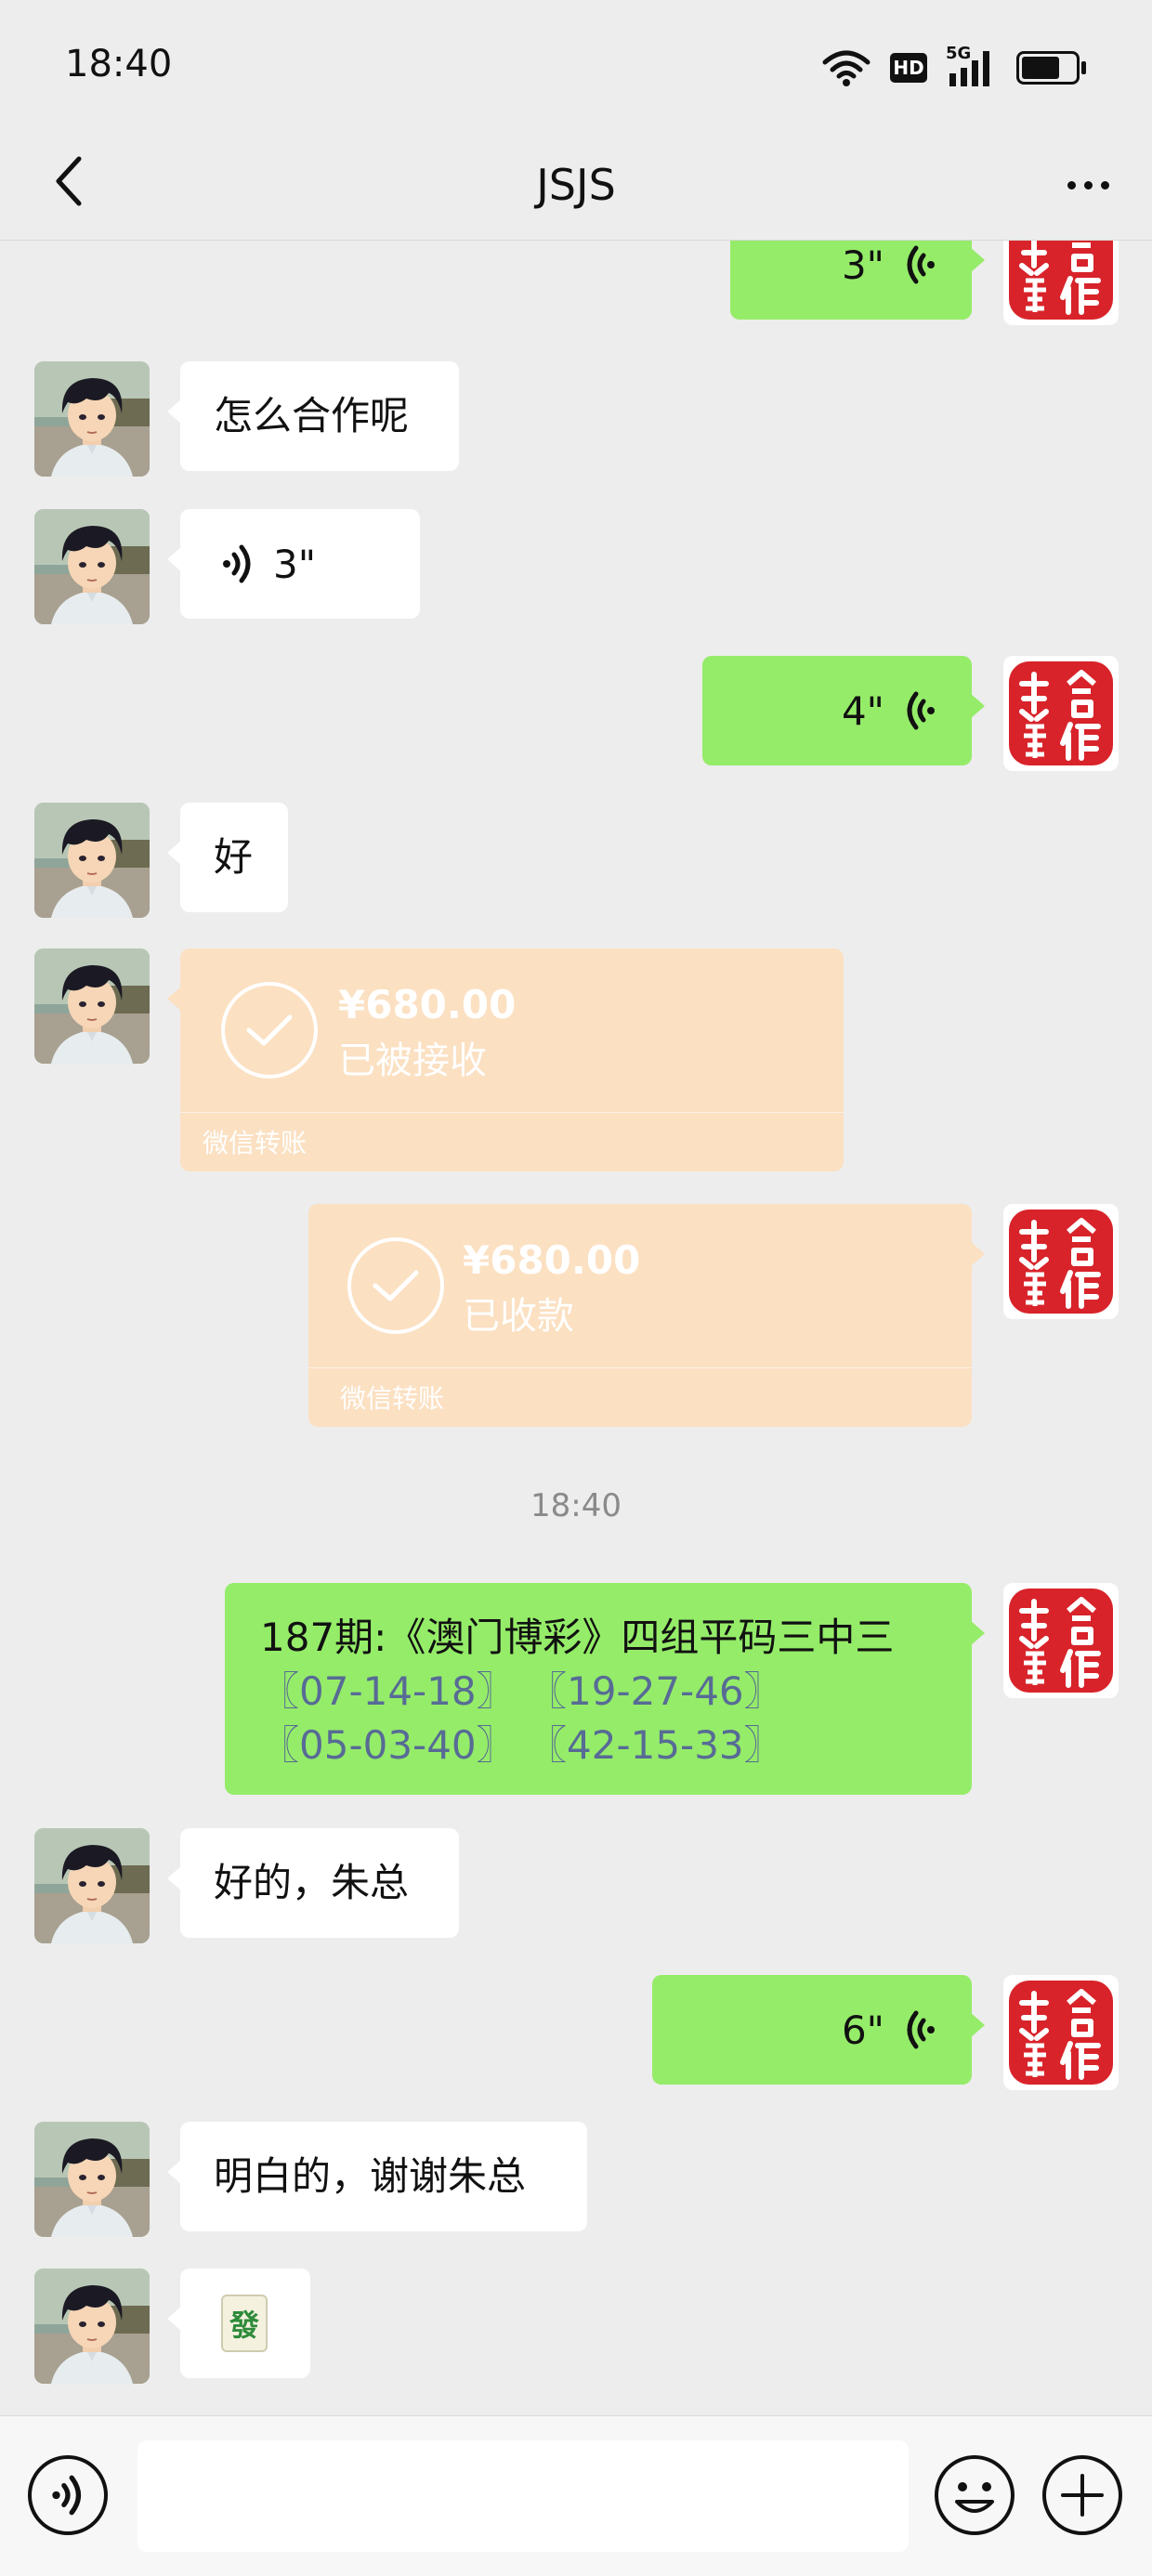 The width and height of the screenshot is (1152, 2576). What do you see at coordinates (972, 65) in the screenshot?
I see `signal-icon: 5G` at bounding box center [972, 65].